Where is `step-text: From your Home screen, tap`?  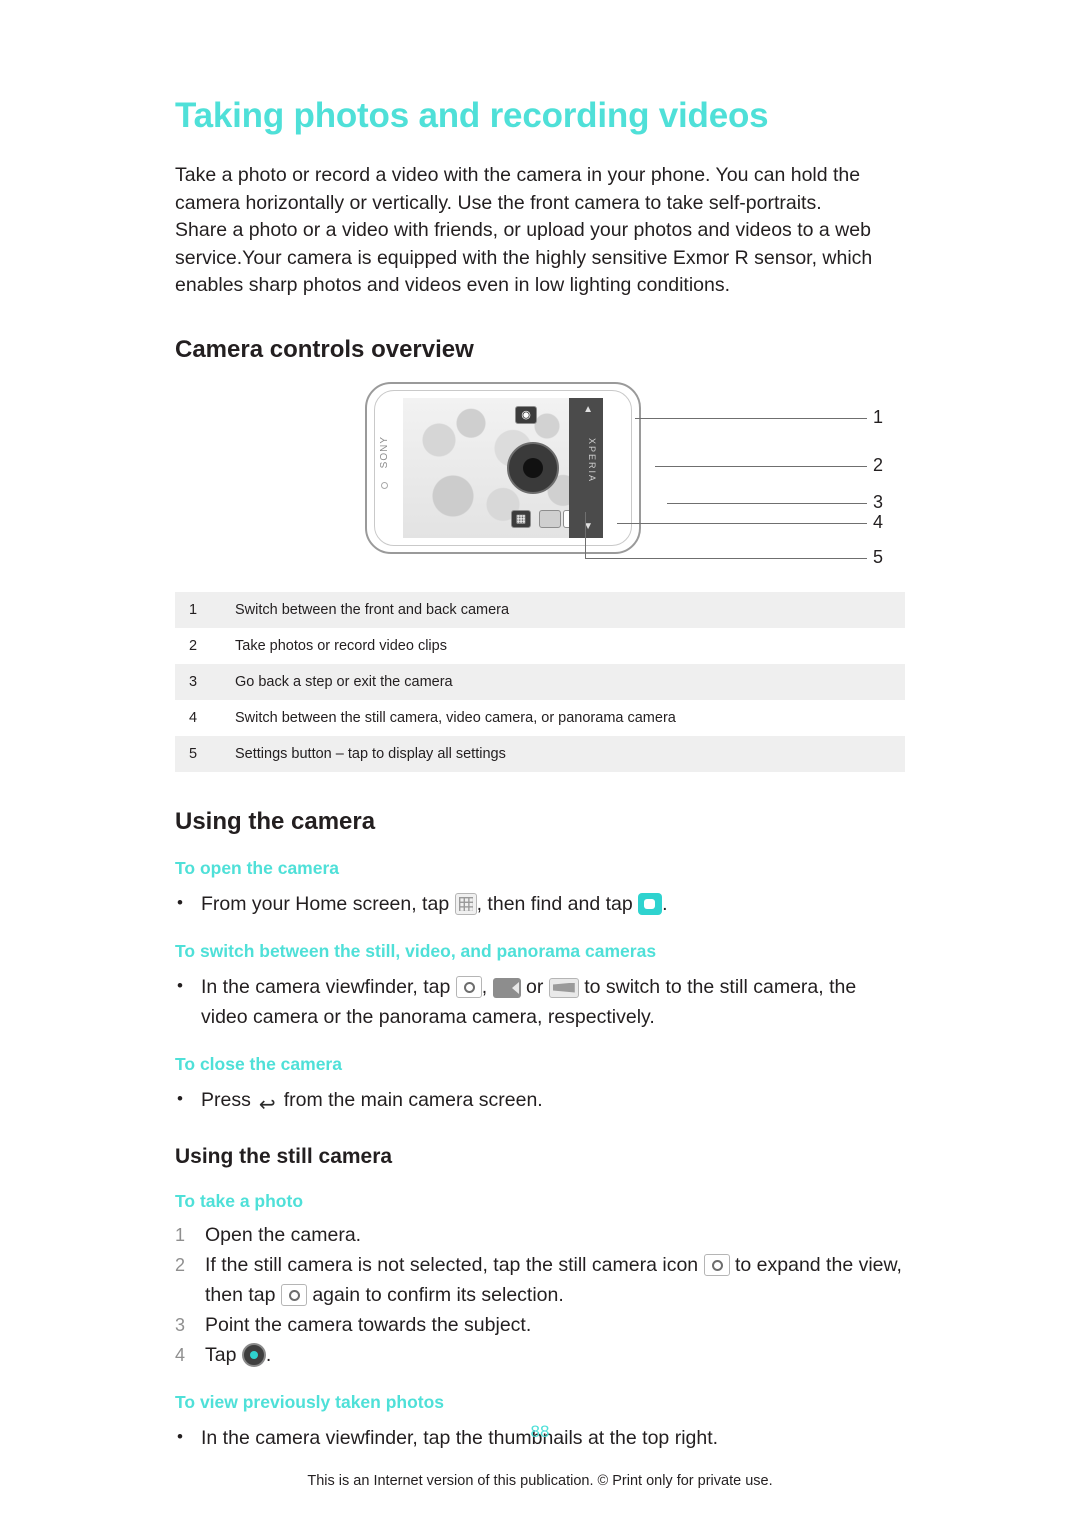
step-text: From your Home screen, tap is located at coordinates (325, 903).